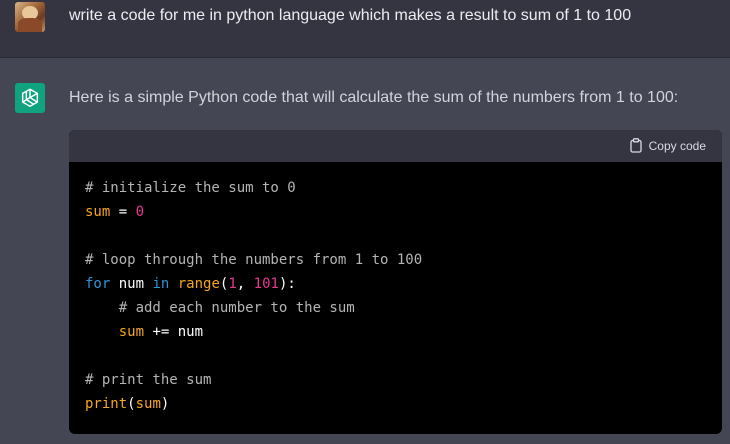 The height and width of the screenshot is (444, 730). Describe the element at coordinates (395, 308) in the screenshot. I see `code-line: # add each number to the sum` at that location.